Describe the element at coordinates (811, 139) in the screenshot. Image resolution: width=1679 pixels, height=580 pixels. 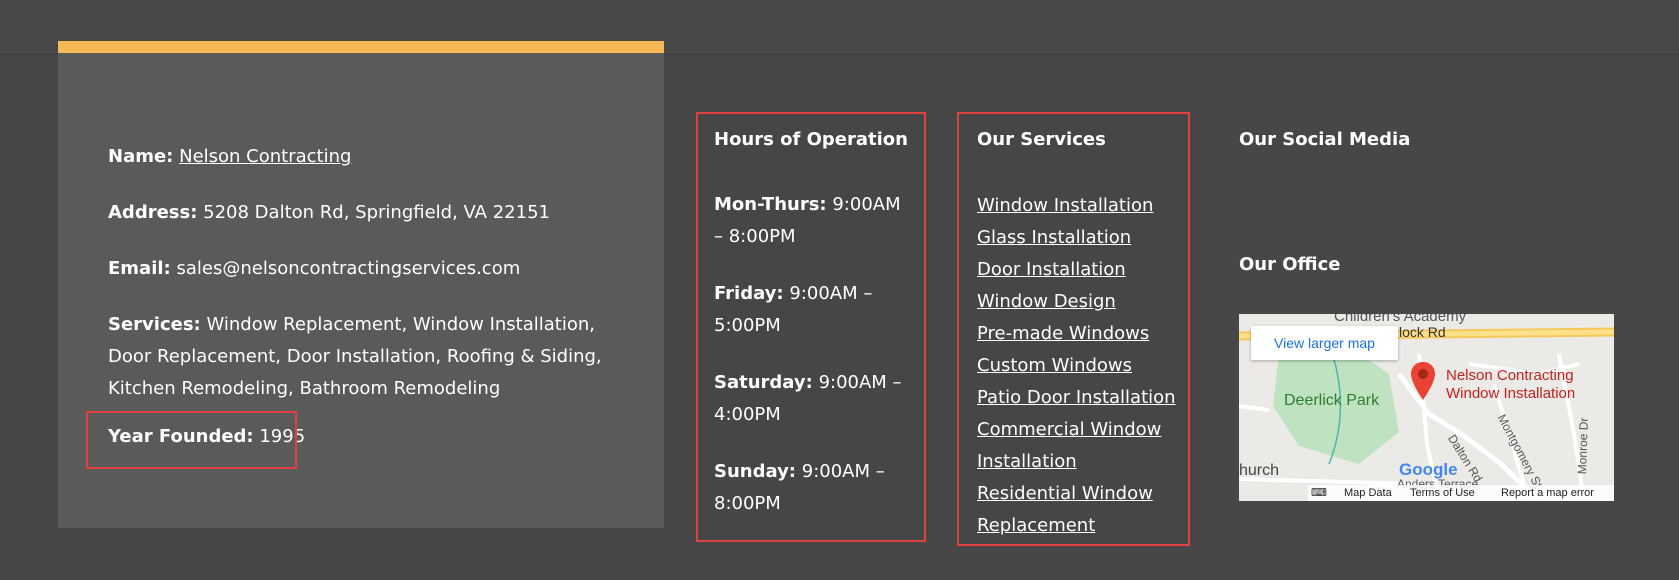
I see `hours-title: Hours of Operation` at that location.